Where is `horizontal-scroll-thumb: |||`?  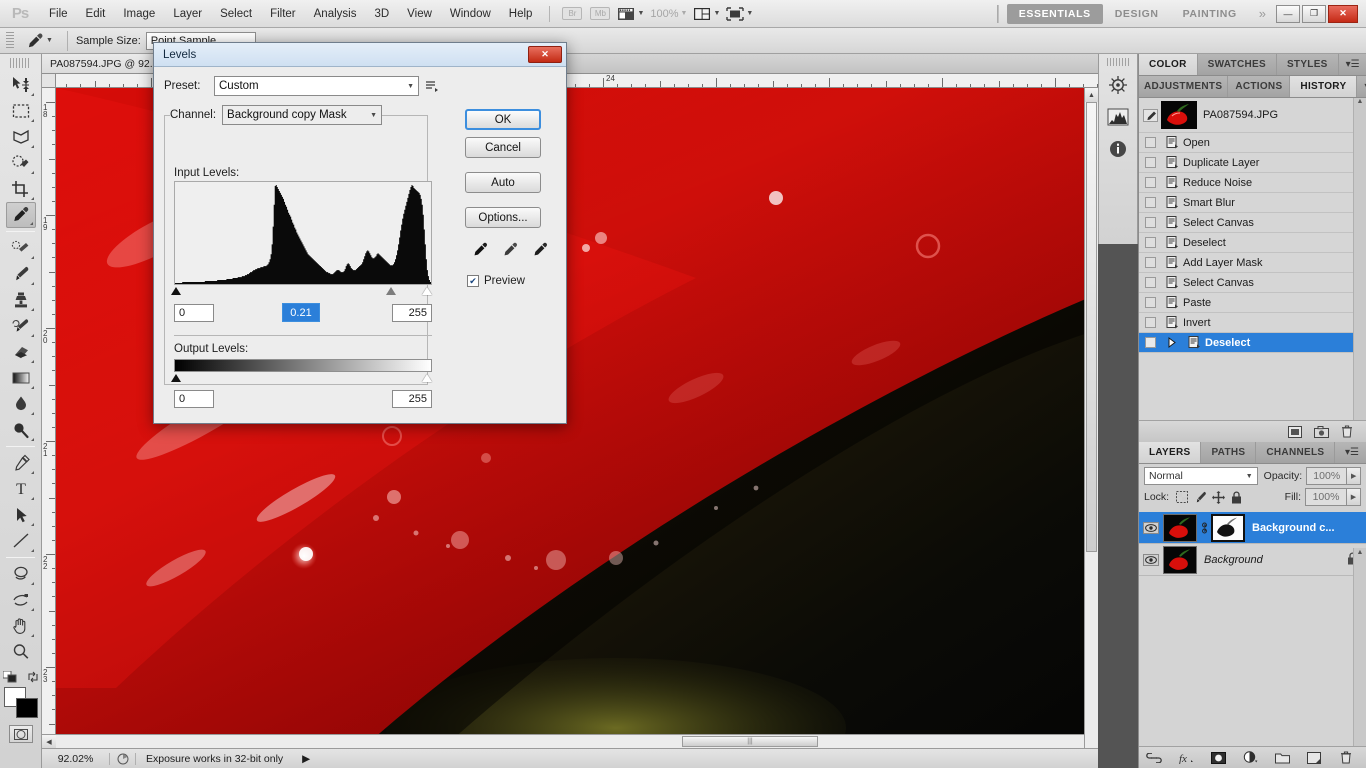 horizontal-scroll-thumb: ||| is located at coordinates (750, 741).